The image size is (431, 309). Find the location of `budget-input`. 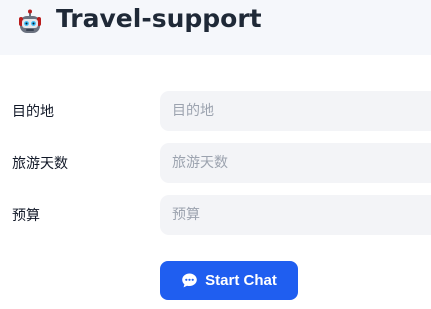

budget-input is located at coordinates (295, 215).